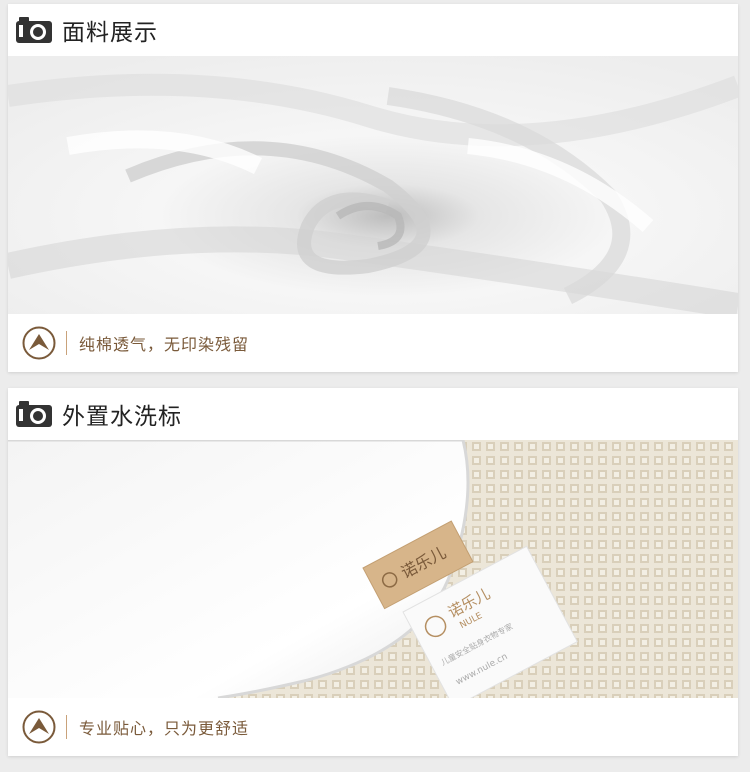  I want to click on section-title: 面料展示, so click(110, 33).